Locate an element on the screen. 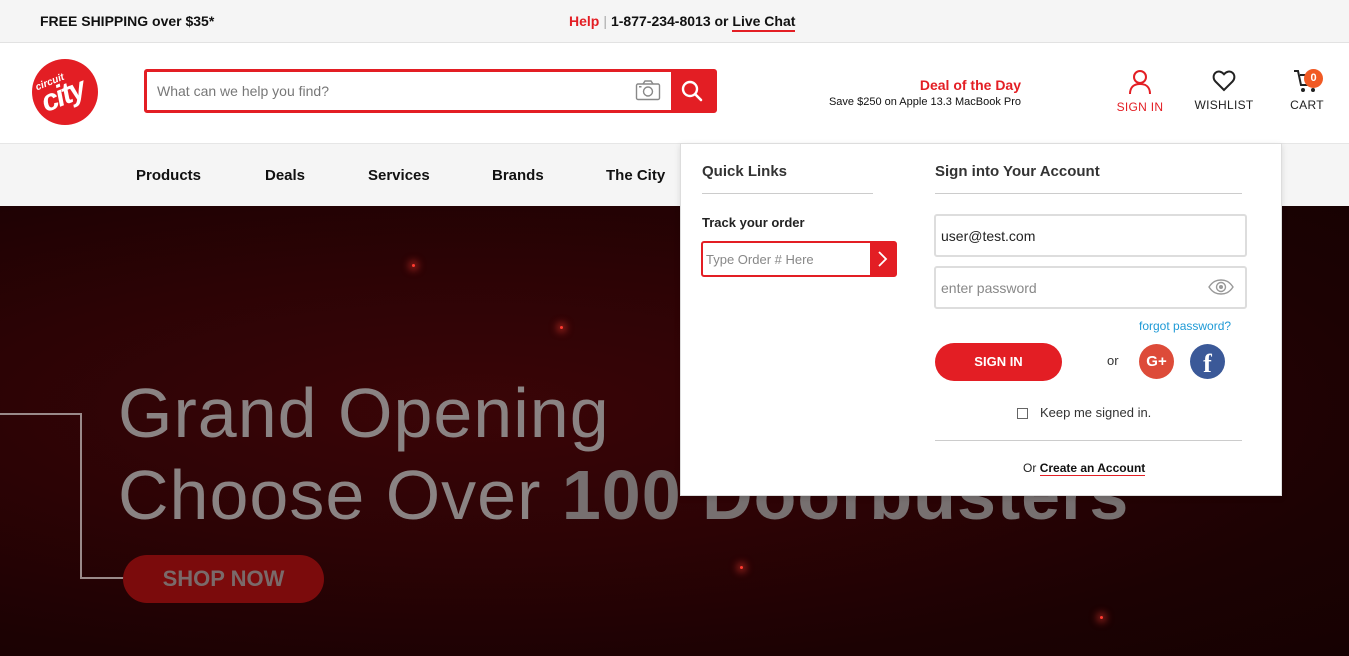 This screenshot has height=656, width=1349. sign-in-button: SIGN IN is located at coordinates (1140, 91).